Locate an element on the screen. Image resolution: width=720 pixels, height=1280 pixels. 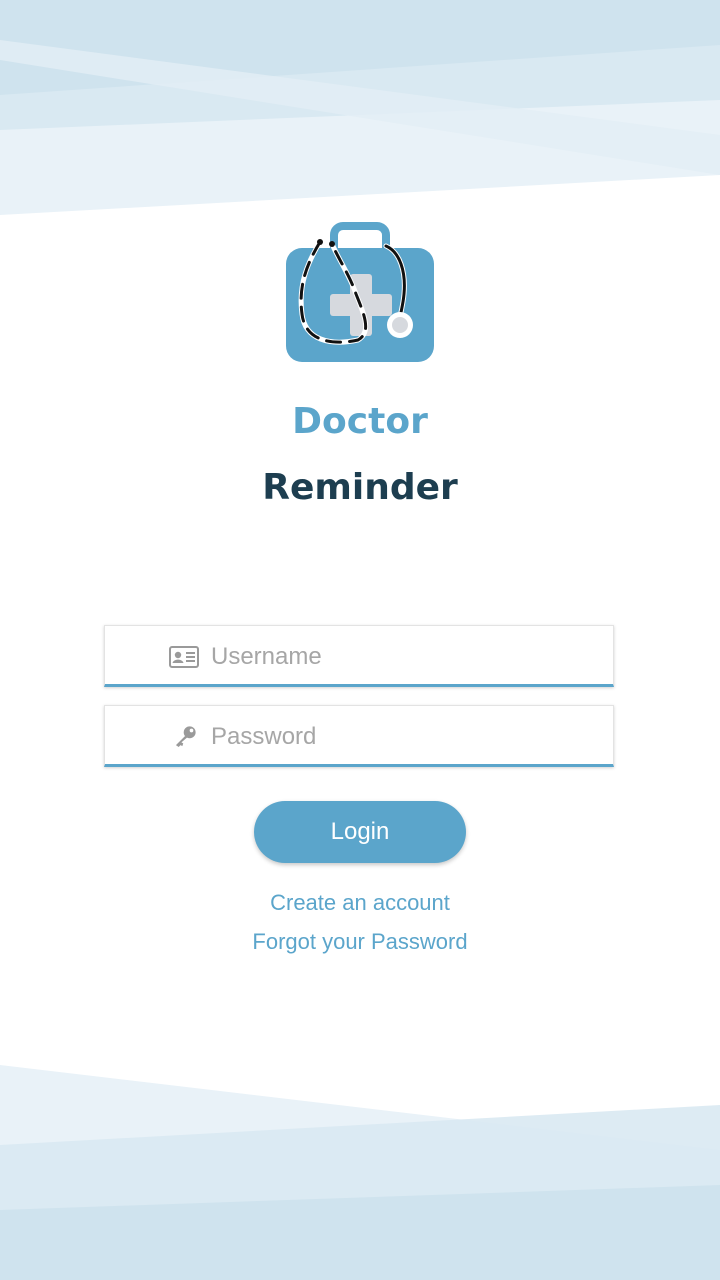
medical-bag-logo-icon is located at coordinates (360, 292).